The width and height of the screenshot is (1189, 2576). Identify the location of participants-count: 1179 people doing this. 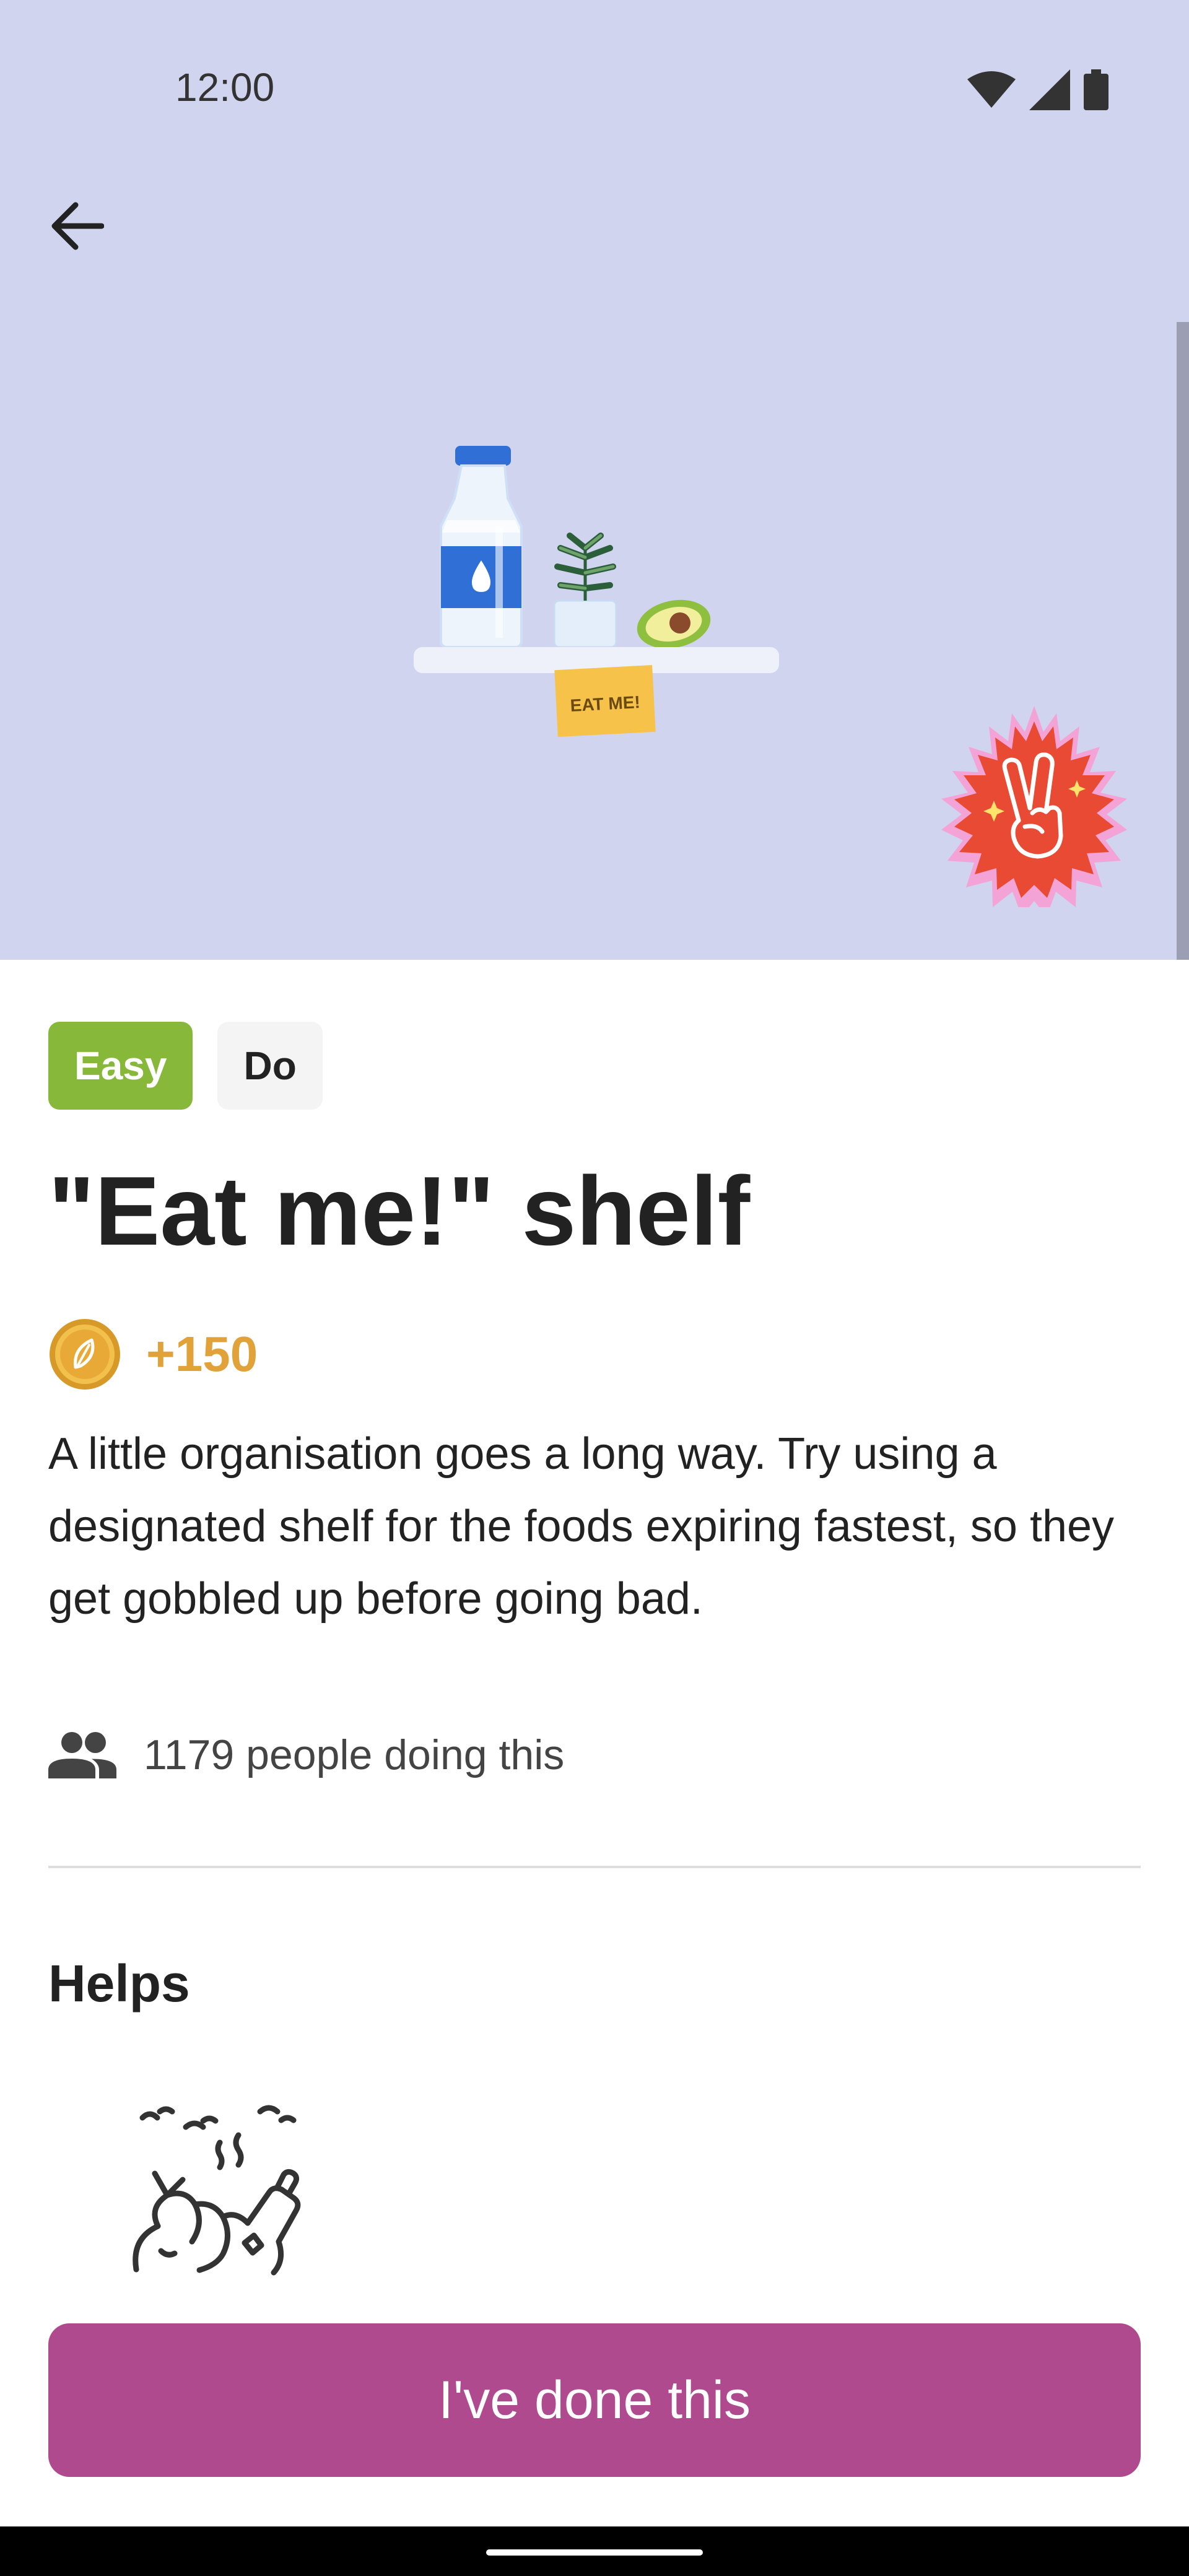
(354, 1754).